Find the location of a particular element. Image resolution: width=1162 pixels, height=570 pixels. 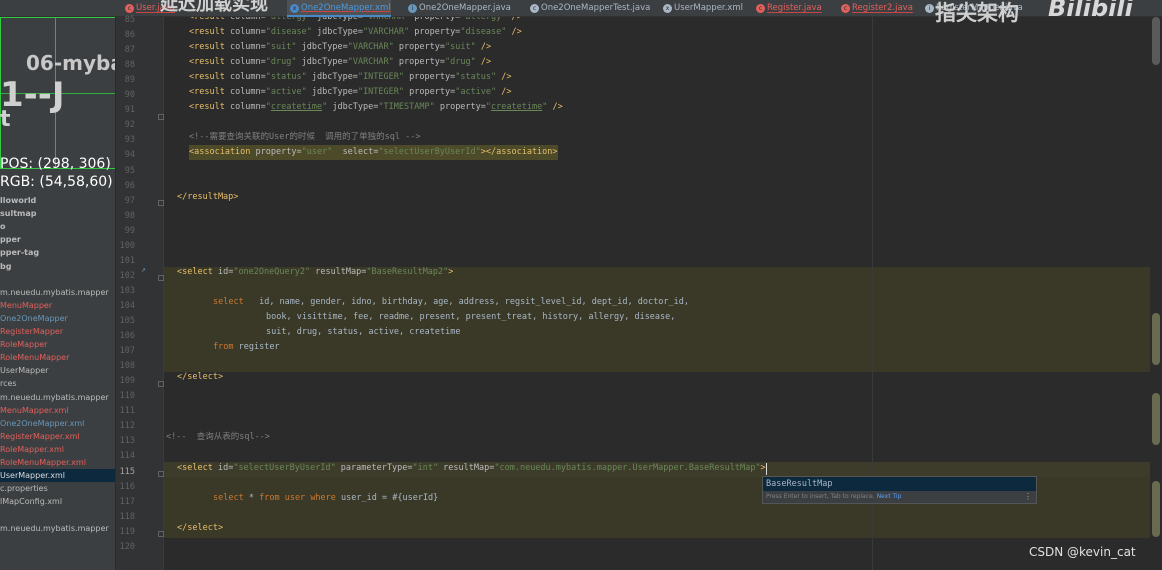

project-tree-item-label: o is located at coordinates (3, 227).